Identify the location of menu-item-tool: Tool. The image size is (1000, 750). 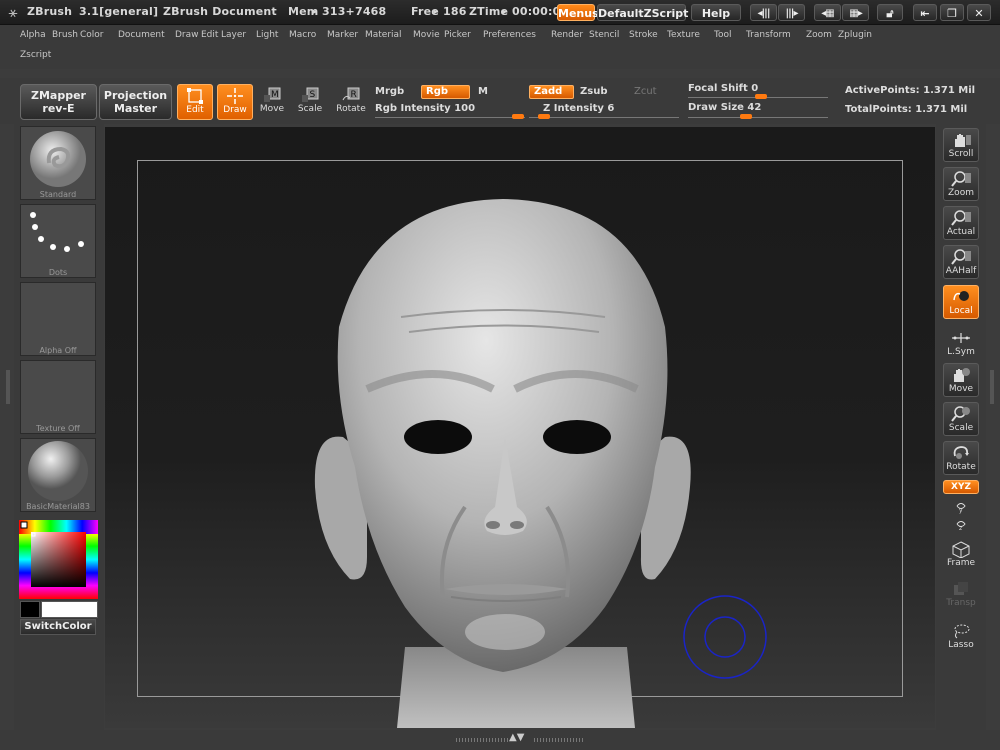
(730, 35).